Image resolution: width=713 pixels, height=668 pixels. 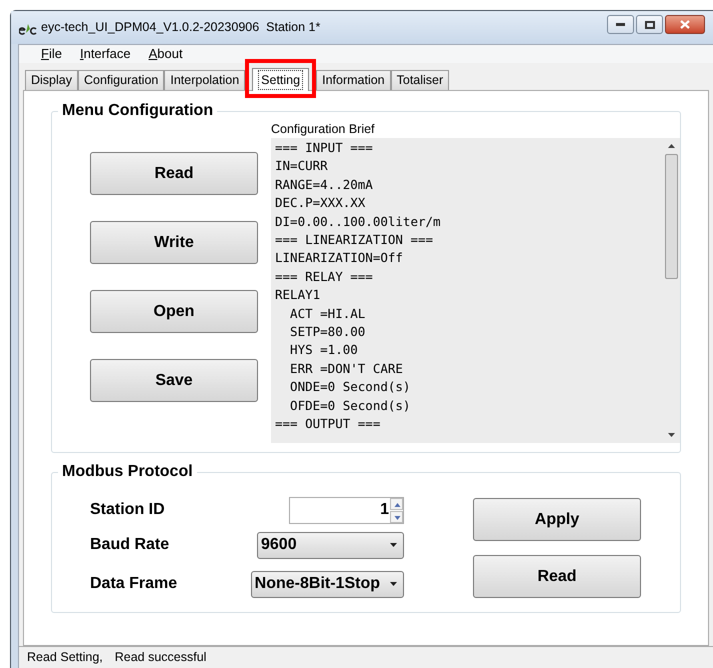 I want to click on maximize-icon, so click(x=649, y=24).